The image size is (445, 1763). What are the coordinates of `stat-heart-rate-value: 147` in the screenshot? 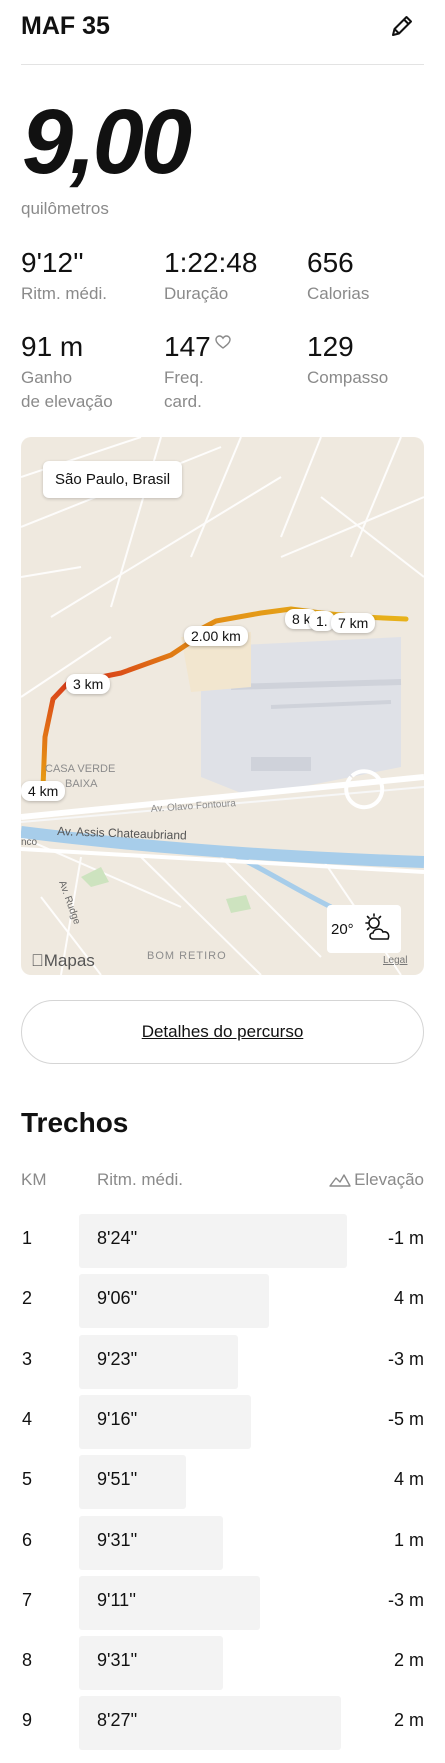 It's located at (187, 346).